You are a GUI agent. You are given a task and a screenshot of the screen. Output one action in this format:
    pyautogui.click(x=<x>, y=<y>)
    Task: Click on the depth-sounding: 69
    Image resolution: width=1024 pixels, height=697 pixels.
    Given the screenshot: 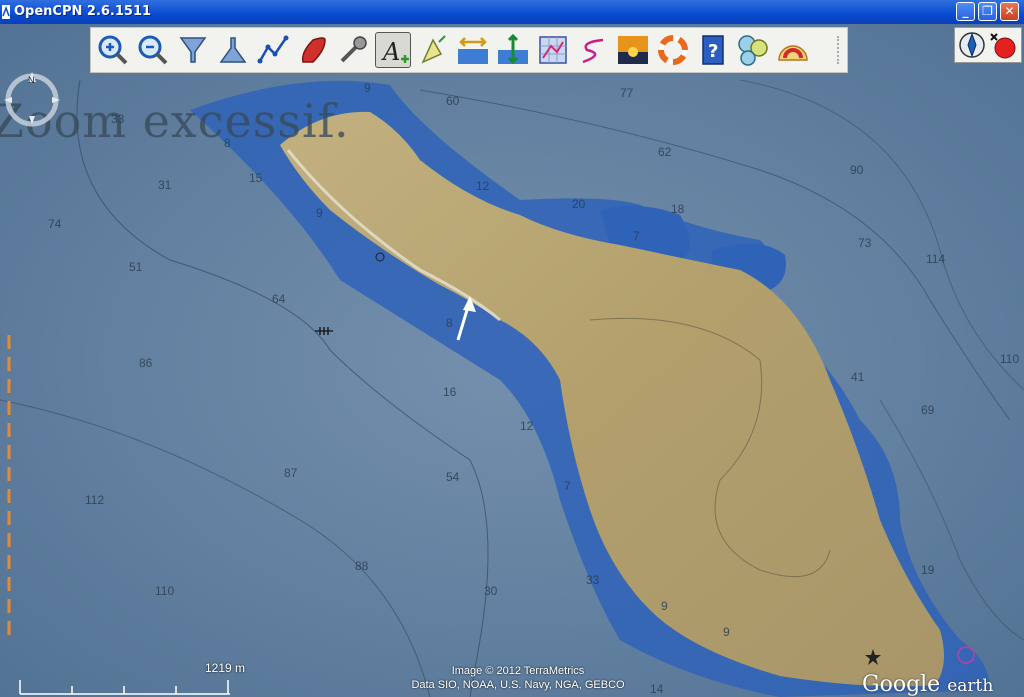 What is the action you would take?
    pyautogui.click(x=928, y=410)
    